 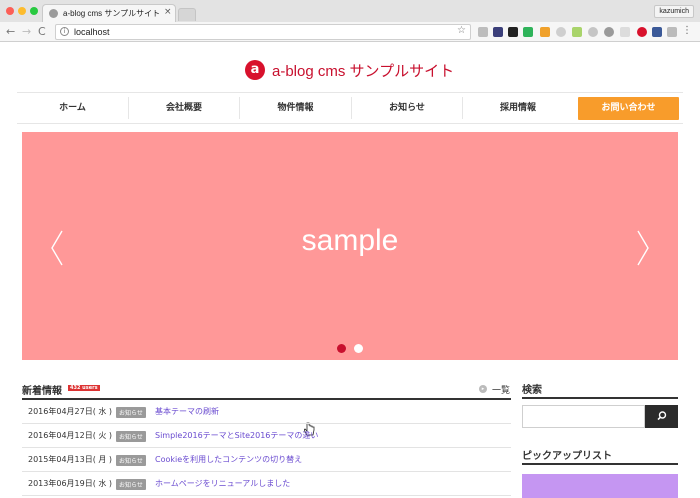 I want to click on pickup-title: ピックアップリスト, so click(x=567, y=456).